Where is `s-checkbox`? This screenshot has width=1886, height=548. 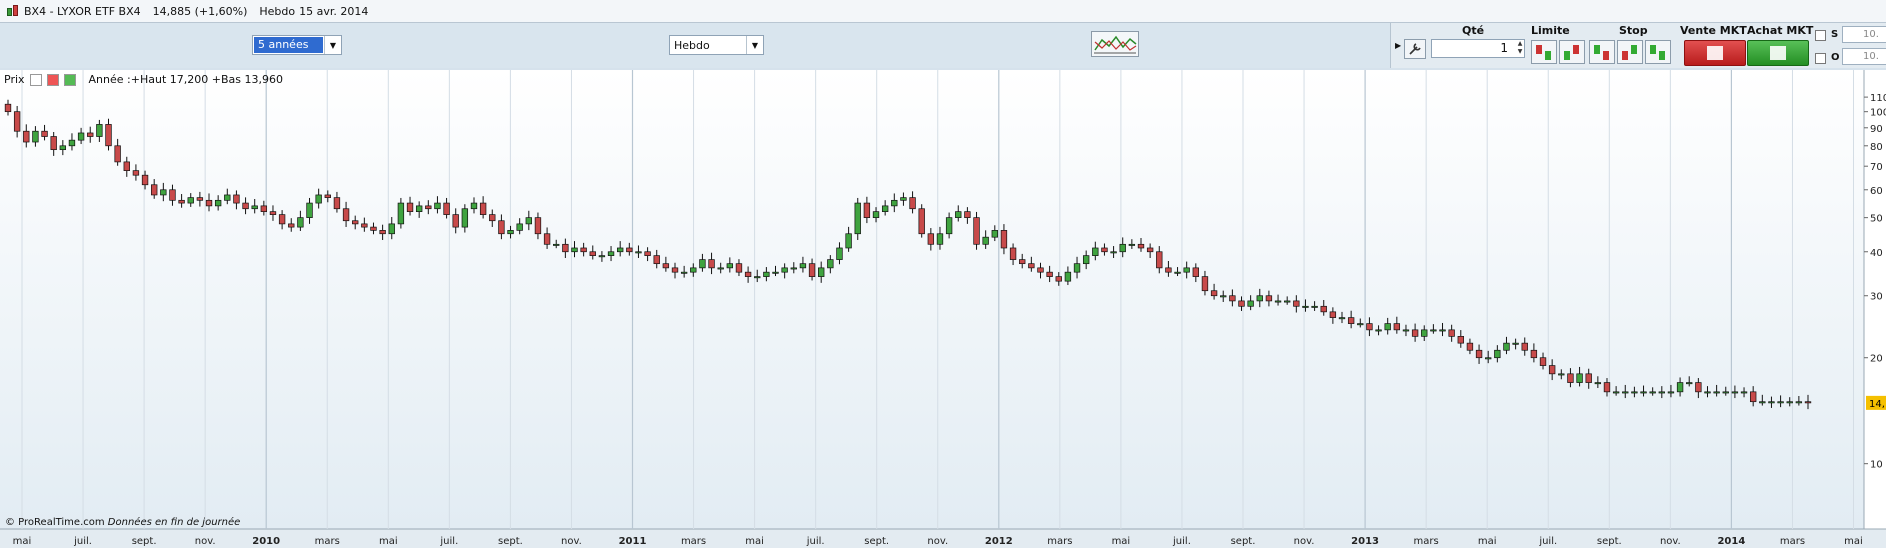
s-checkbox is located at coordinates (1820, 35).